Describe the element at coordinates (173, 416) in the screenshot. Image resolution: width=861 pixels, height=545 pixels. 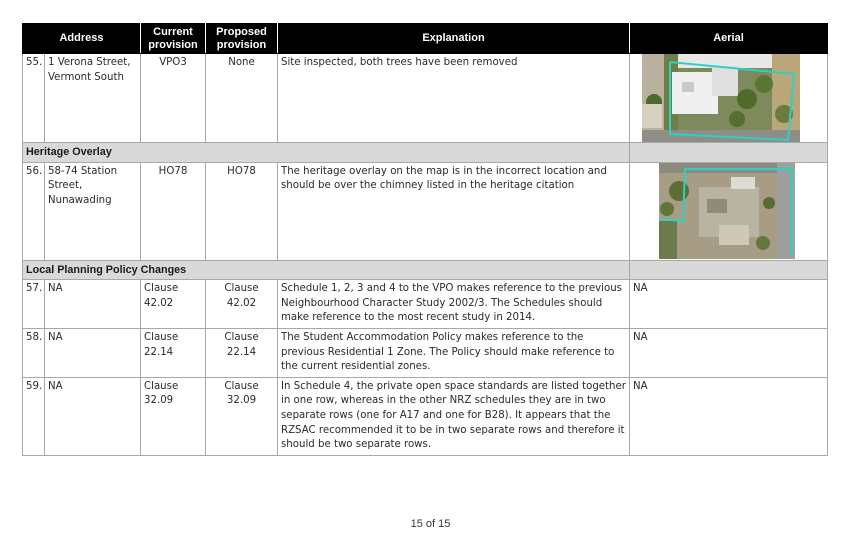
I see `current-provision-cell: Clause 32.09` at that location.